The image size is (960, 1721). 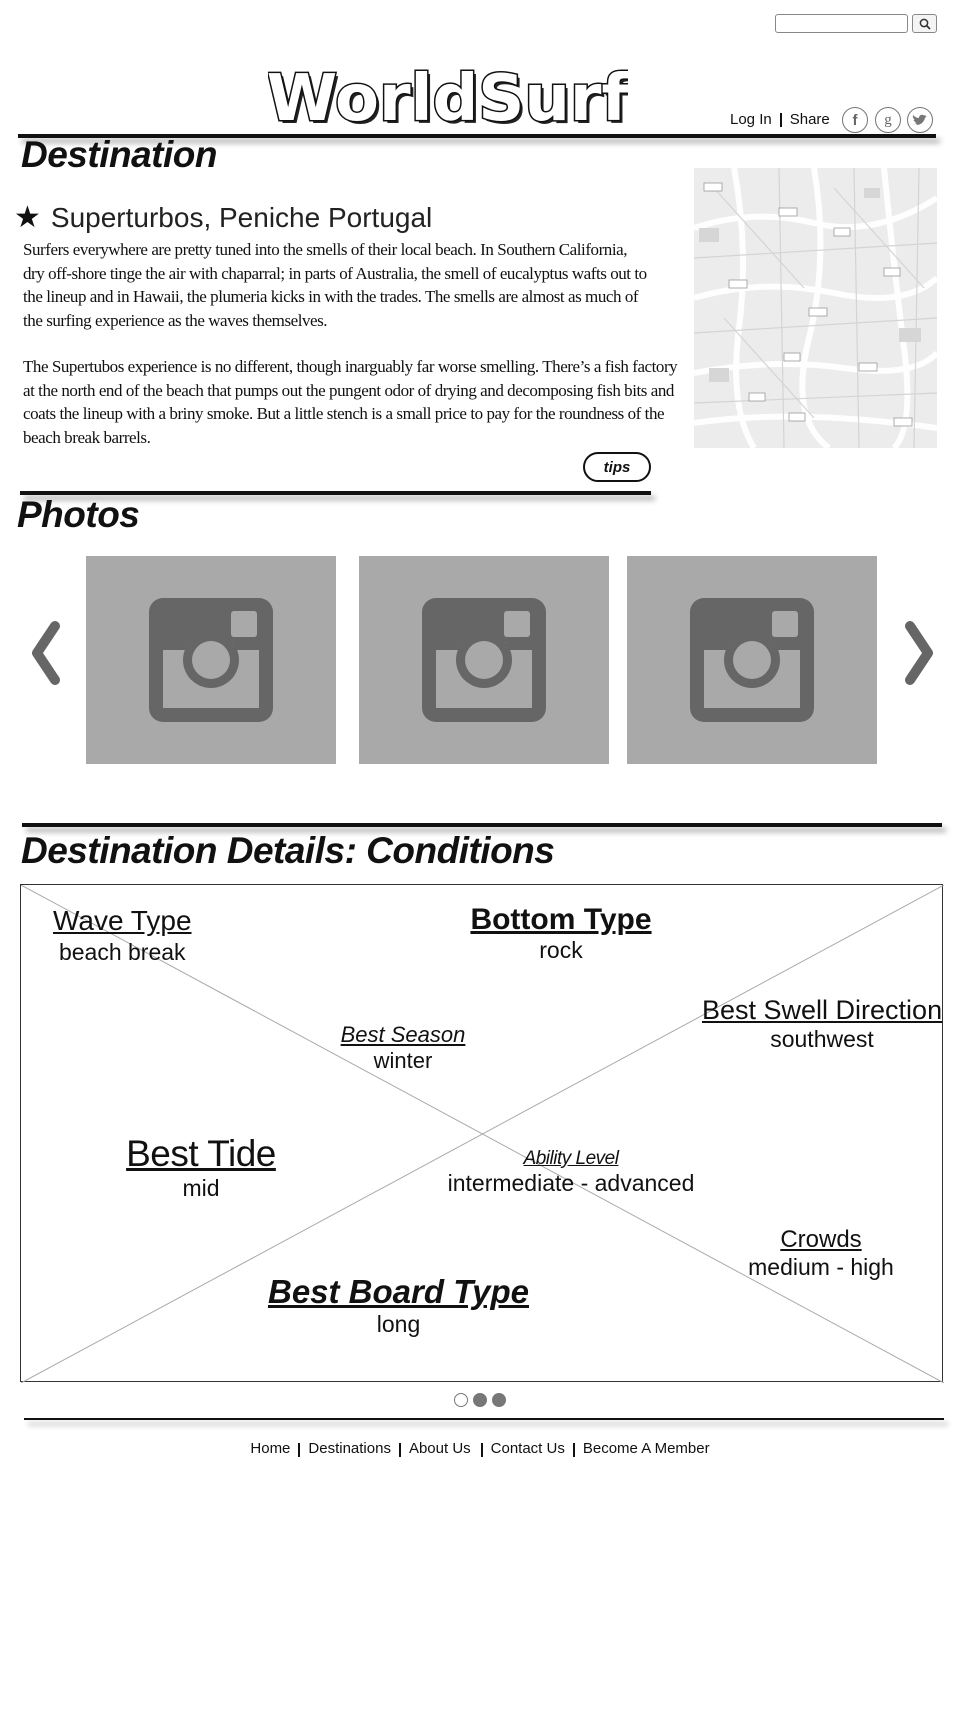 What do you see at coordinates (482, 825) in the screenshot?
I see `details-rule` at bounding box center [482, 825].